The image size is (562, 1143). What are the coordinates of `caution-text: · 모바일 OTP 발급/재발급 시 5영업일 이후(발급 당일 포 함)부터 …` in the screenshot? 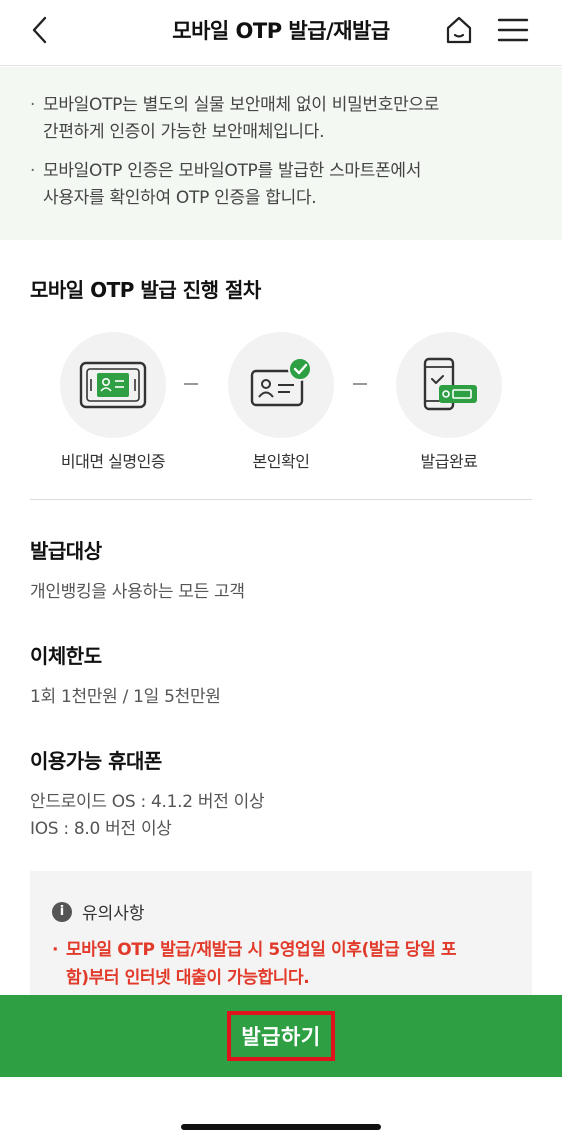 It's located at (281, 964).